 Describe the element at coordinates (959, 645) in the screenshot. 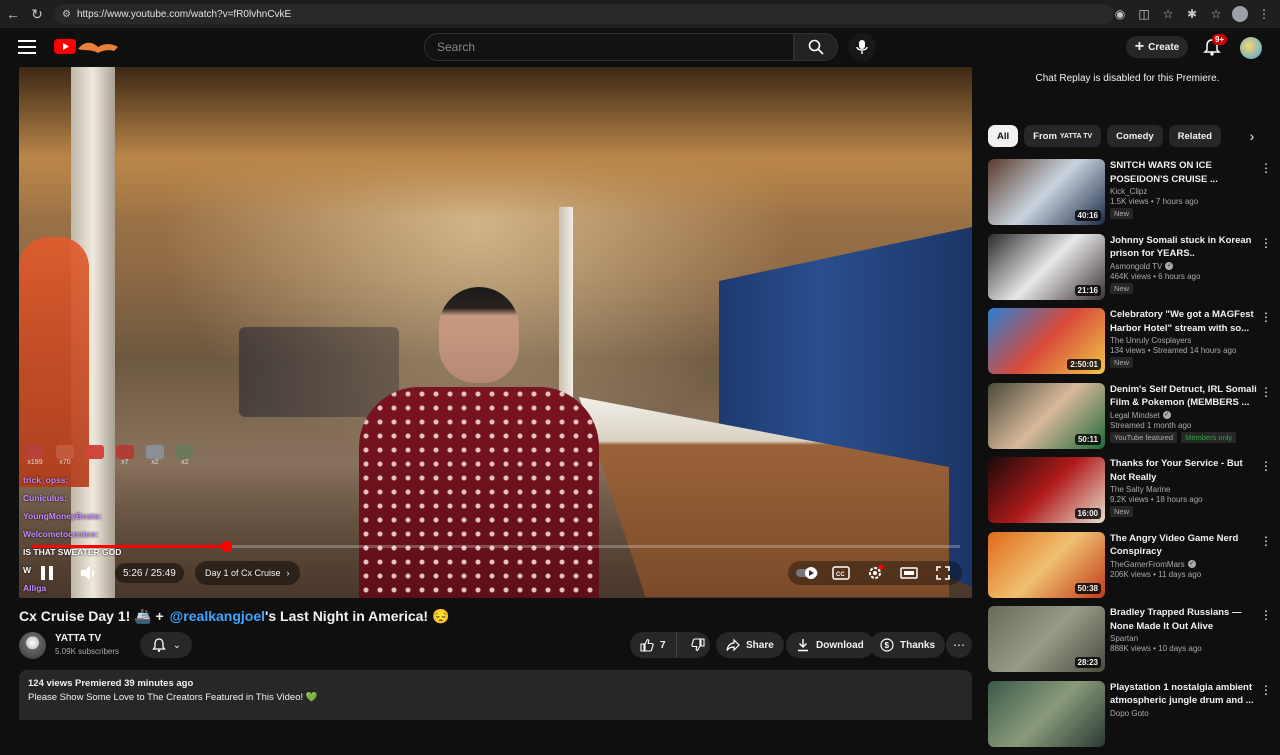

I see `more-actions-button: ⋯` at that location.